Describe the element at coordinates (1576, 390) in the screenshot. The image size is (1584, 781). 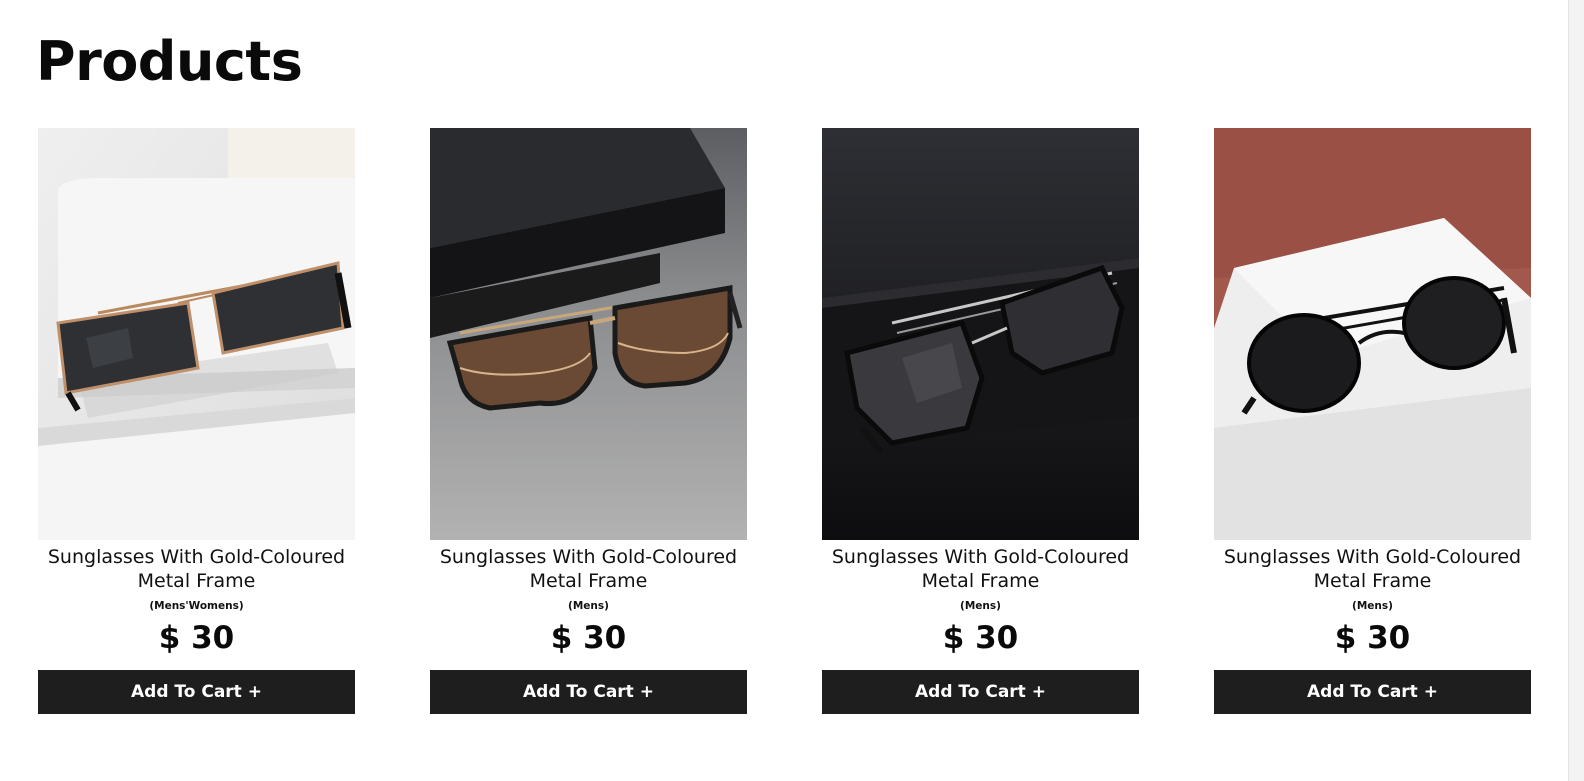
I see `scrollbar-track` at that location.